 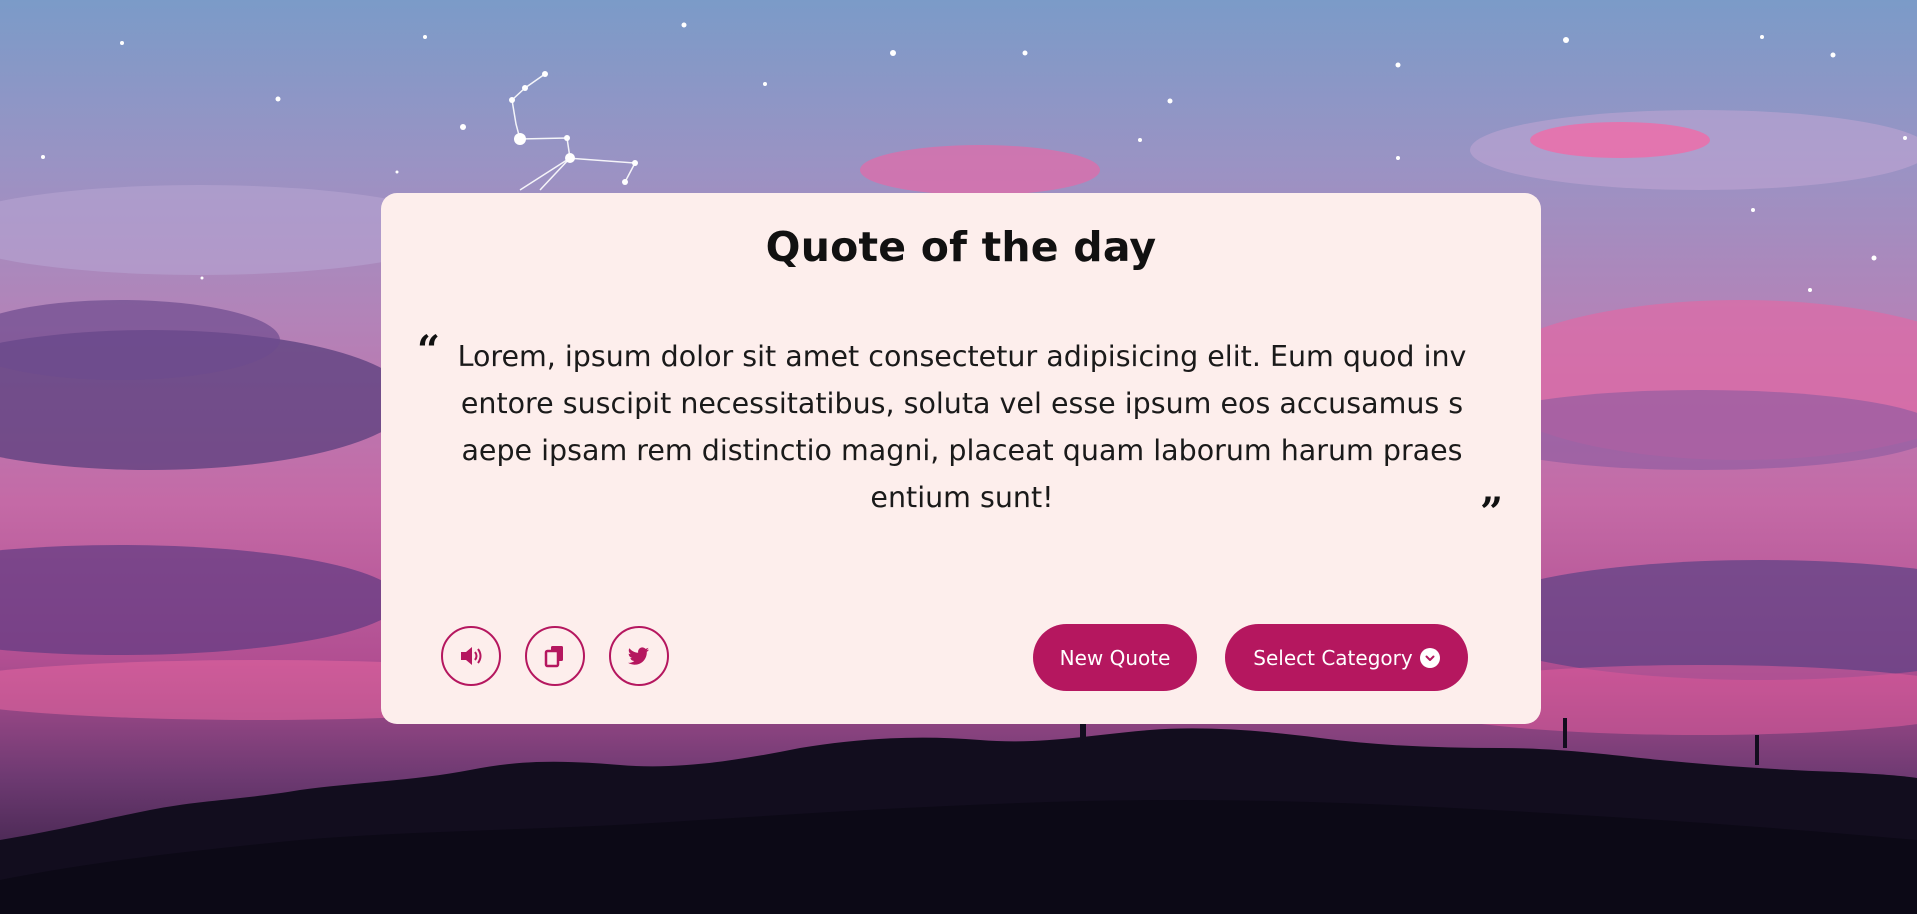 I want to click on close-quote-icon: ”, so click(x=1492, y=512).